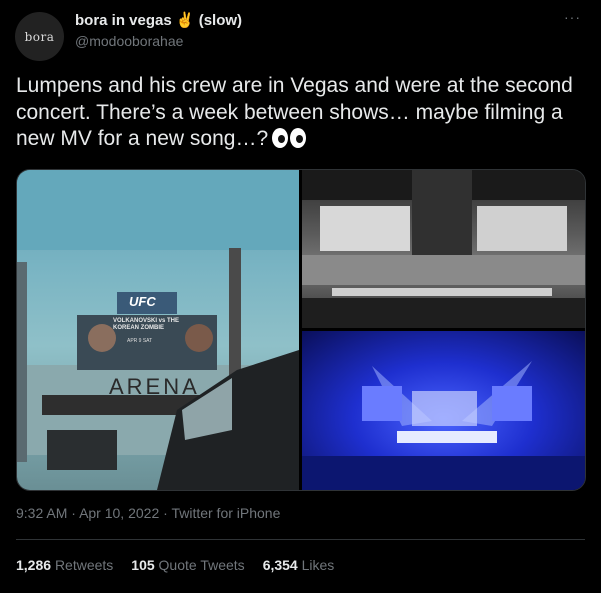 This screenshot has width=601, height=593. Describe the element at coordinates (572, 17) in the screenshot. I see `more-options-icon: ···` at that location.